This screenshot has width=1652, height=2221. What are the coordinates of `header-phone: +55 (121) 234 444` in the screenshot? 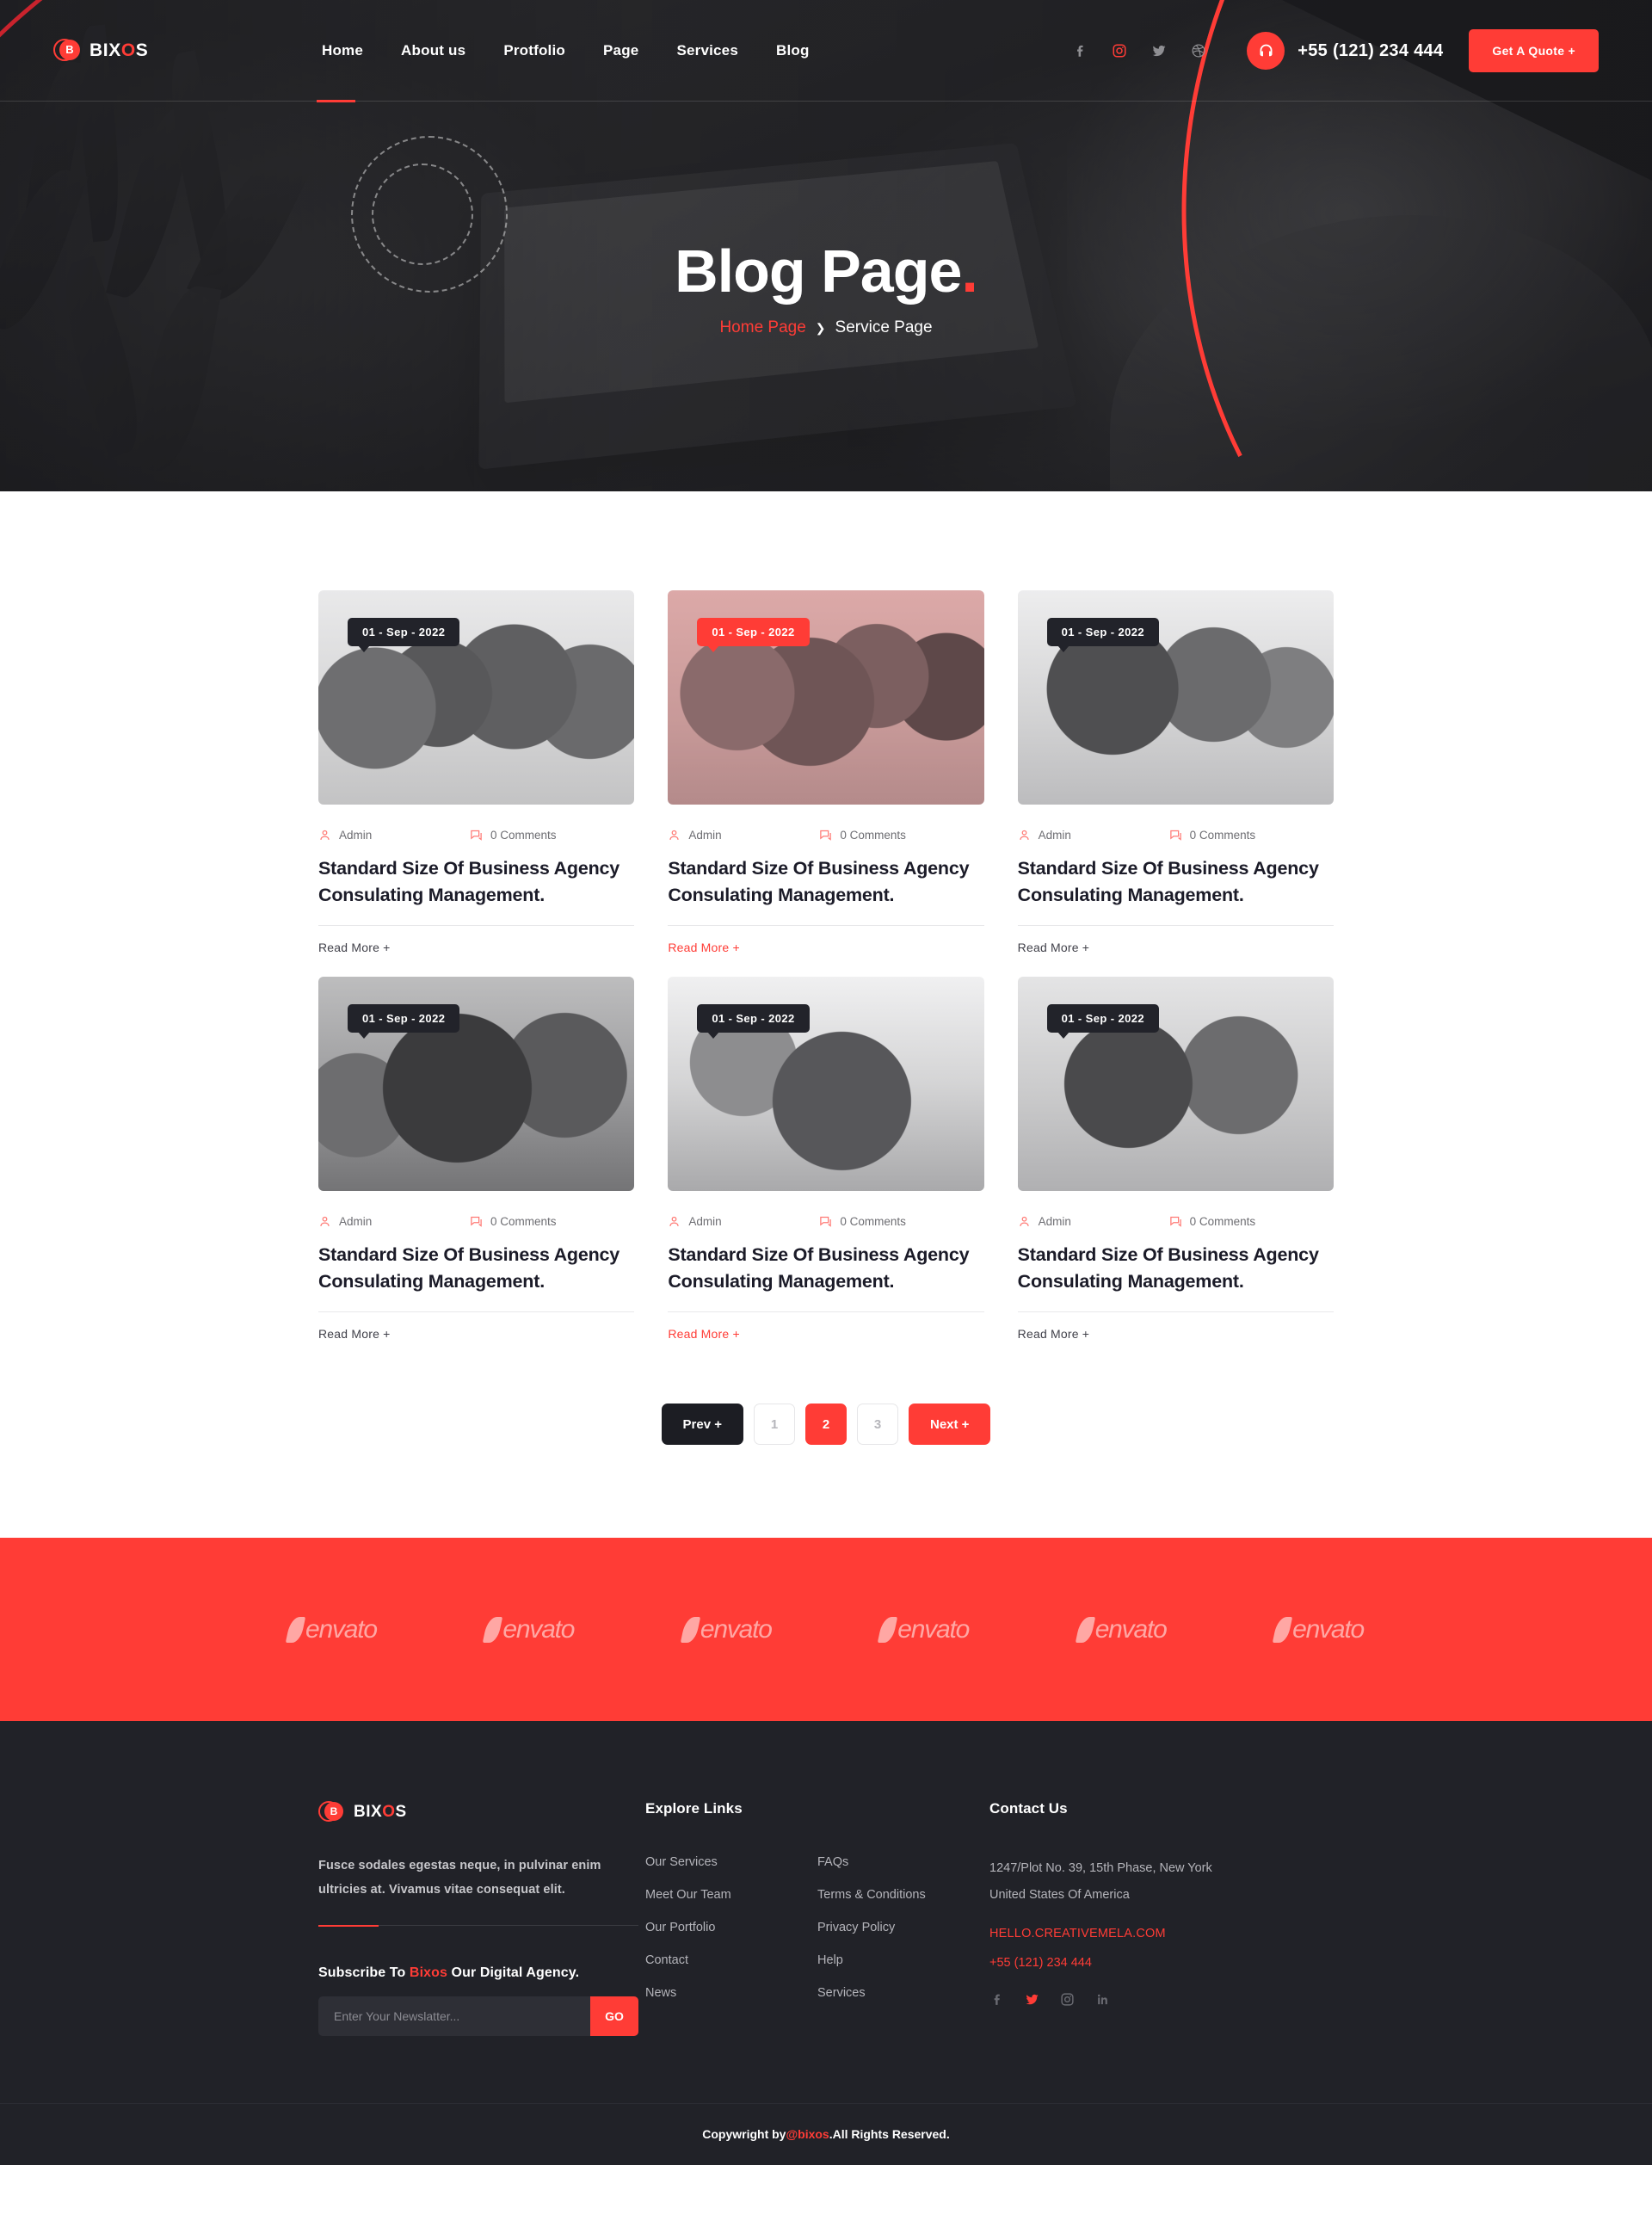 It's located at (1345, 51).